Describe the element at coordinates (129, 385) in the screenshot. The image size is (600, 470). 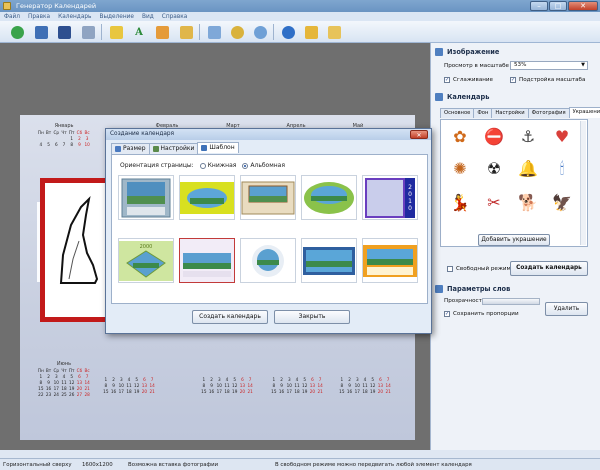
I see `month-grid-july: 1234567 8 9 10 11 12 13 14 15 16 17 18 19 20 21` at that location.